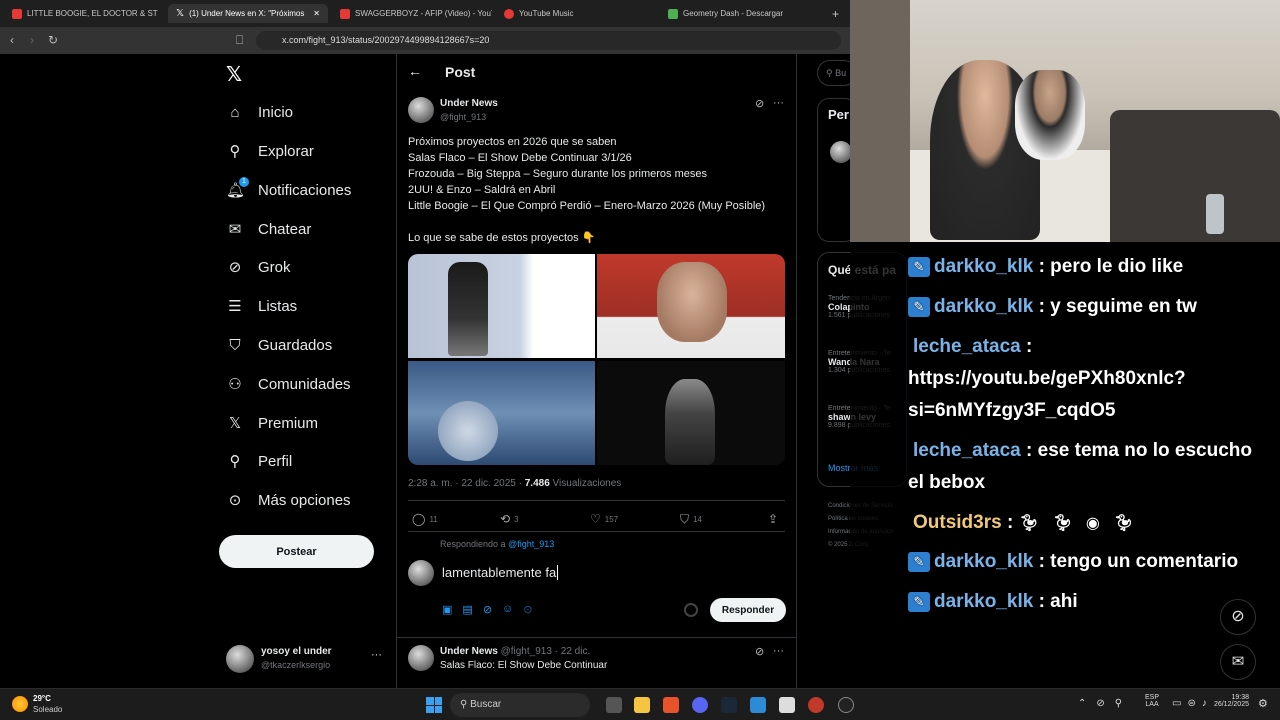 Image resolution: width=1280 pixels, height=720 pixels. Describe the element at coordinates (505, 519) in the screenshot. I see `repost-icon: ⟲` at that location.